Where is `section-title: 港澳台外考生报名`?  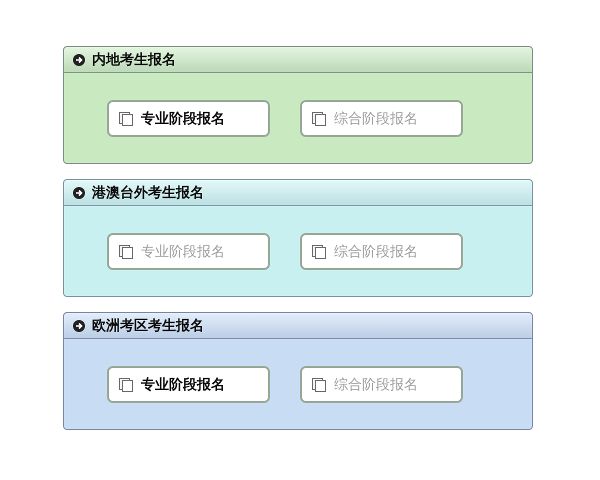
section-title: 港澳台外考生报名 is located at coordinates (148, 193).